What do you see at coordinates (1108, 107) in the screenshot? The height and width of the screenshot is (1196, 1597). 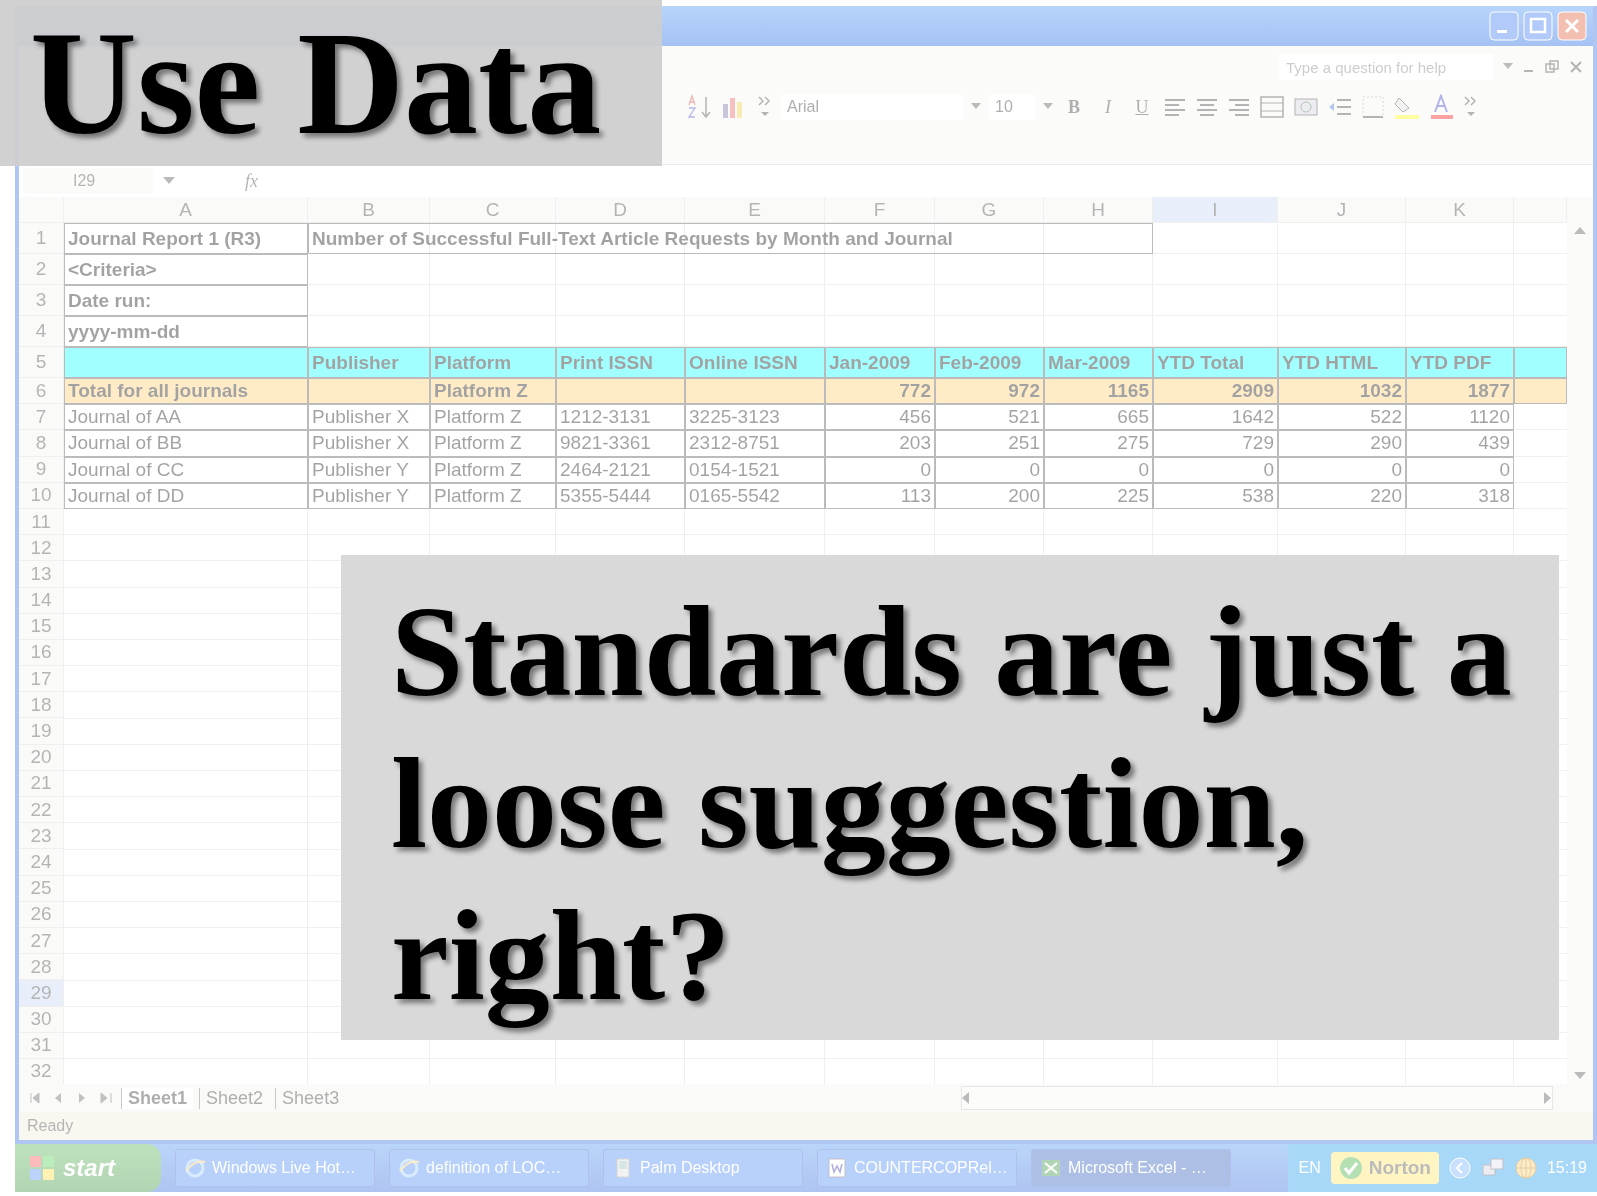 I see `italic-button: I` at bounding box center [1108, 107].